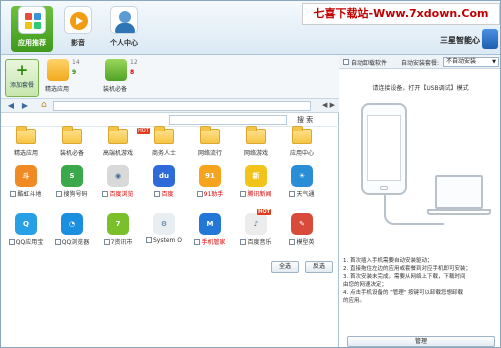 This screenshot has height=348, width=501. I want to click on auto-install-value: 不自动安装, so click(461, 61).